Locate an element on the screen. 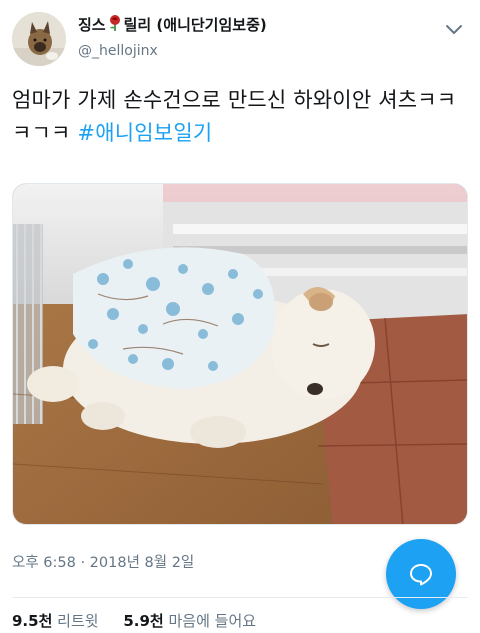 The height and width of the screenshot is (633, 480). avatar is located at coordinates (39, 39).